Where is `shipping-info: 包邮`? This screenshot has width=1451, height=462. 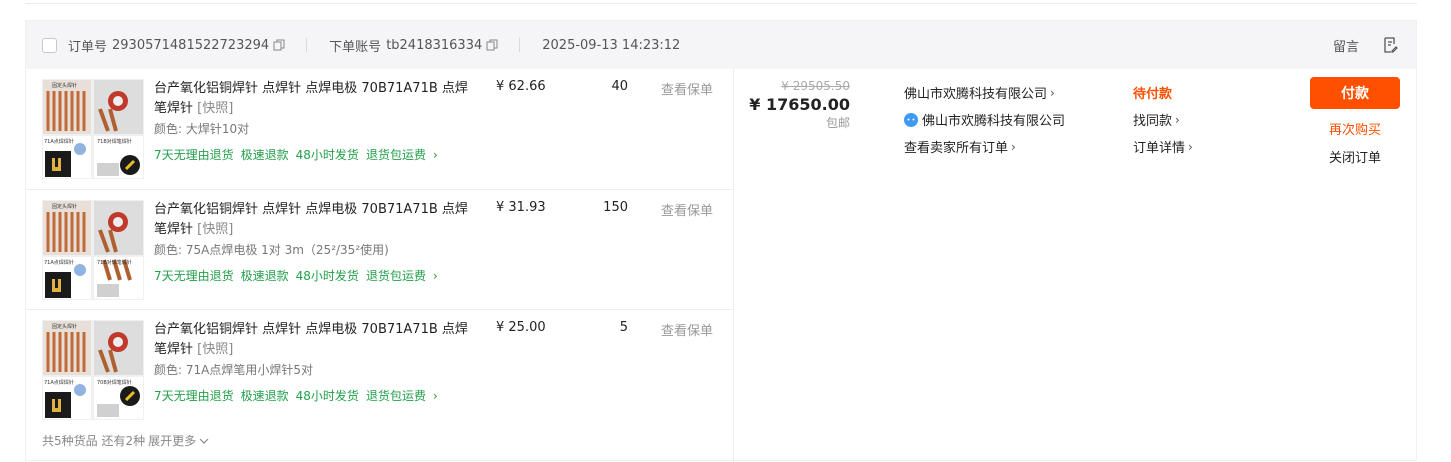
shipping-info: 包邮 is located at coordinates (837, 123).